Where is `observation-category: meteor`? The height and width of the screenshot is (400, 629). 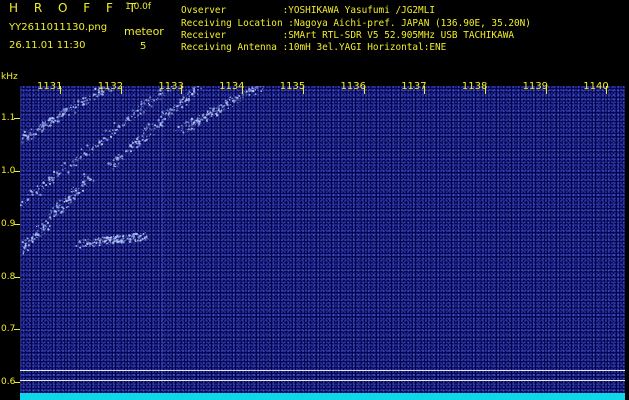
observation-category: meteor is located at coordinates (144, 31).